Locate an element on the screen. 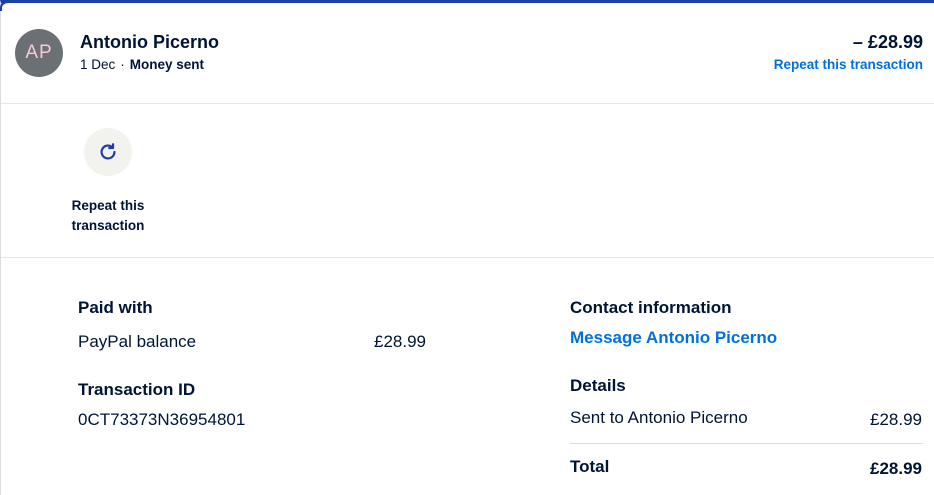  transaction-id-title: Transaction ID is located at coordinates (137, 389).